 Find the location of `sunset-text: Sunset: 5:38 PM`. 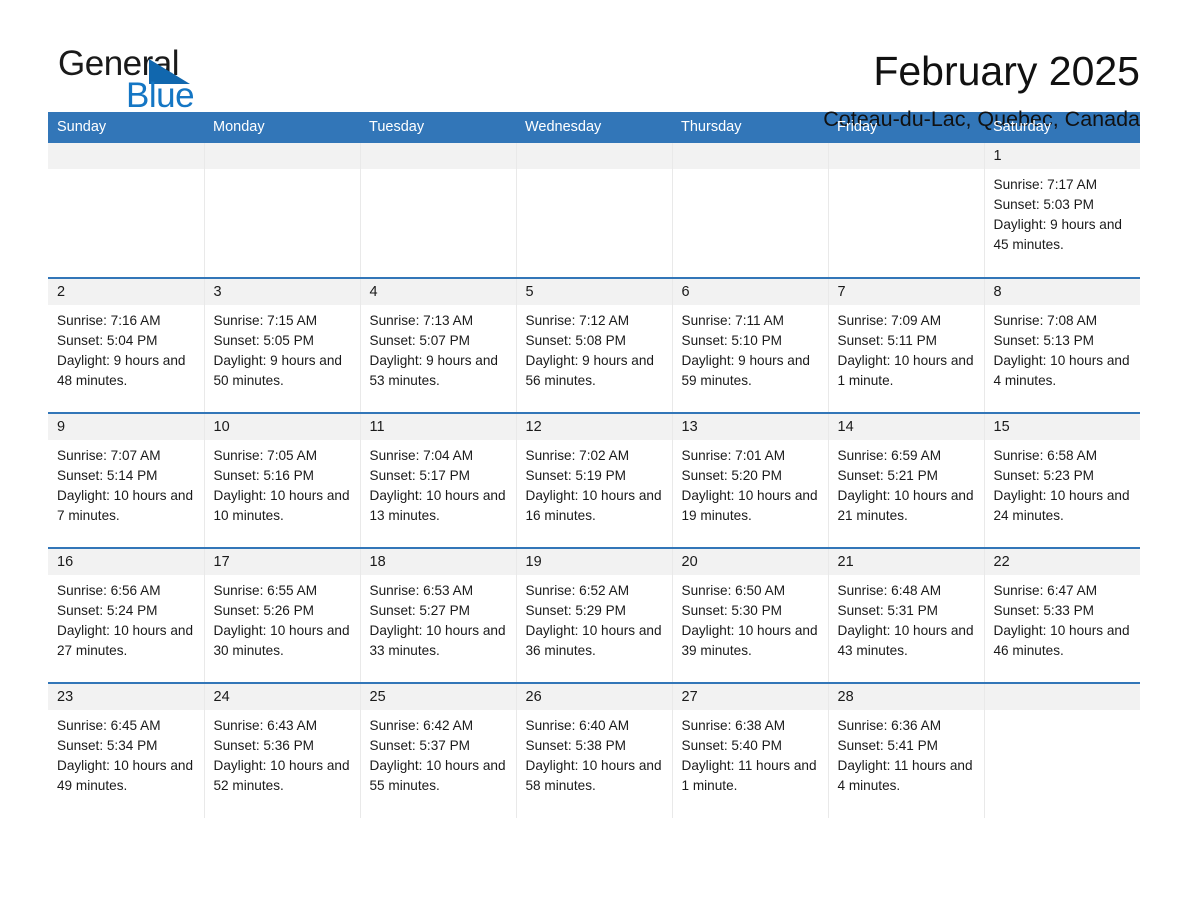

sunset-text: Sunset: 5:38 PM is located at coordinates (576, 745).